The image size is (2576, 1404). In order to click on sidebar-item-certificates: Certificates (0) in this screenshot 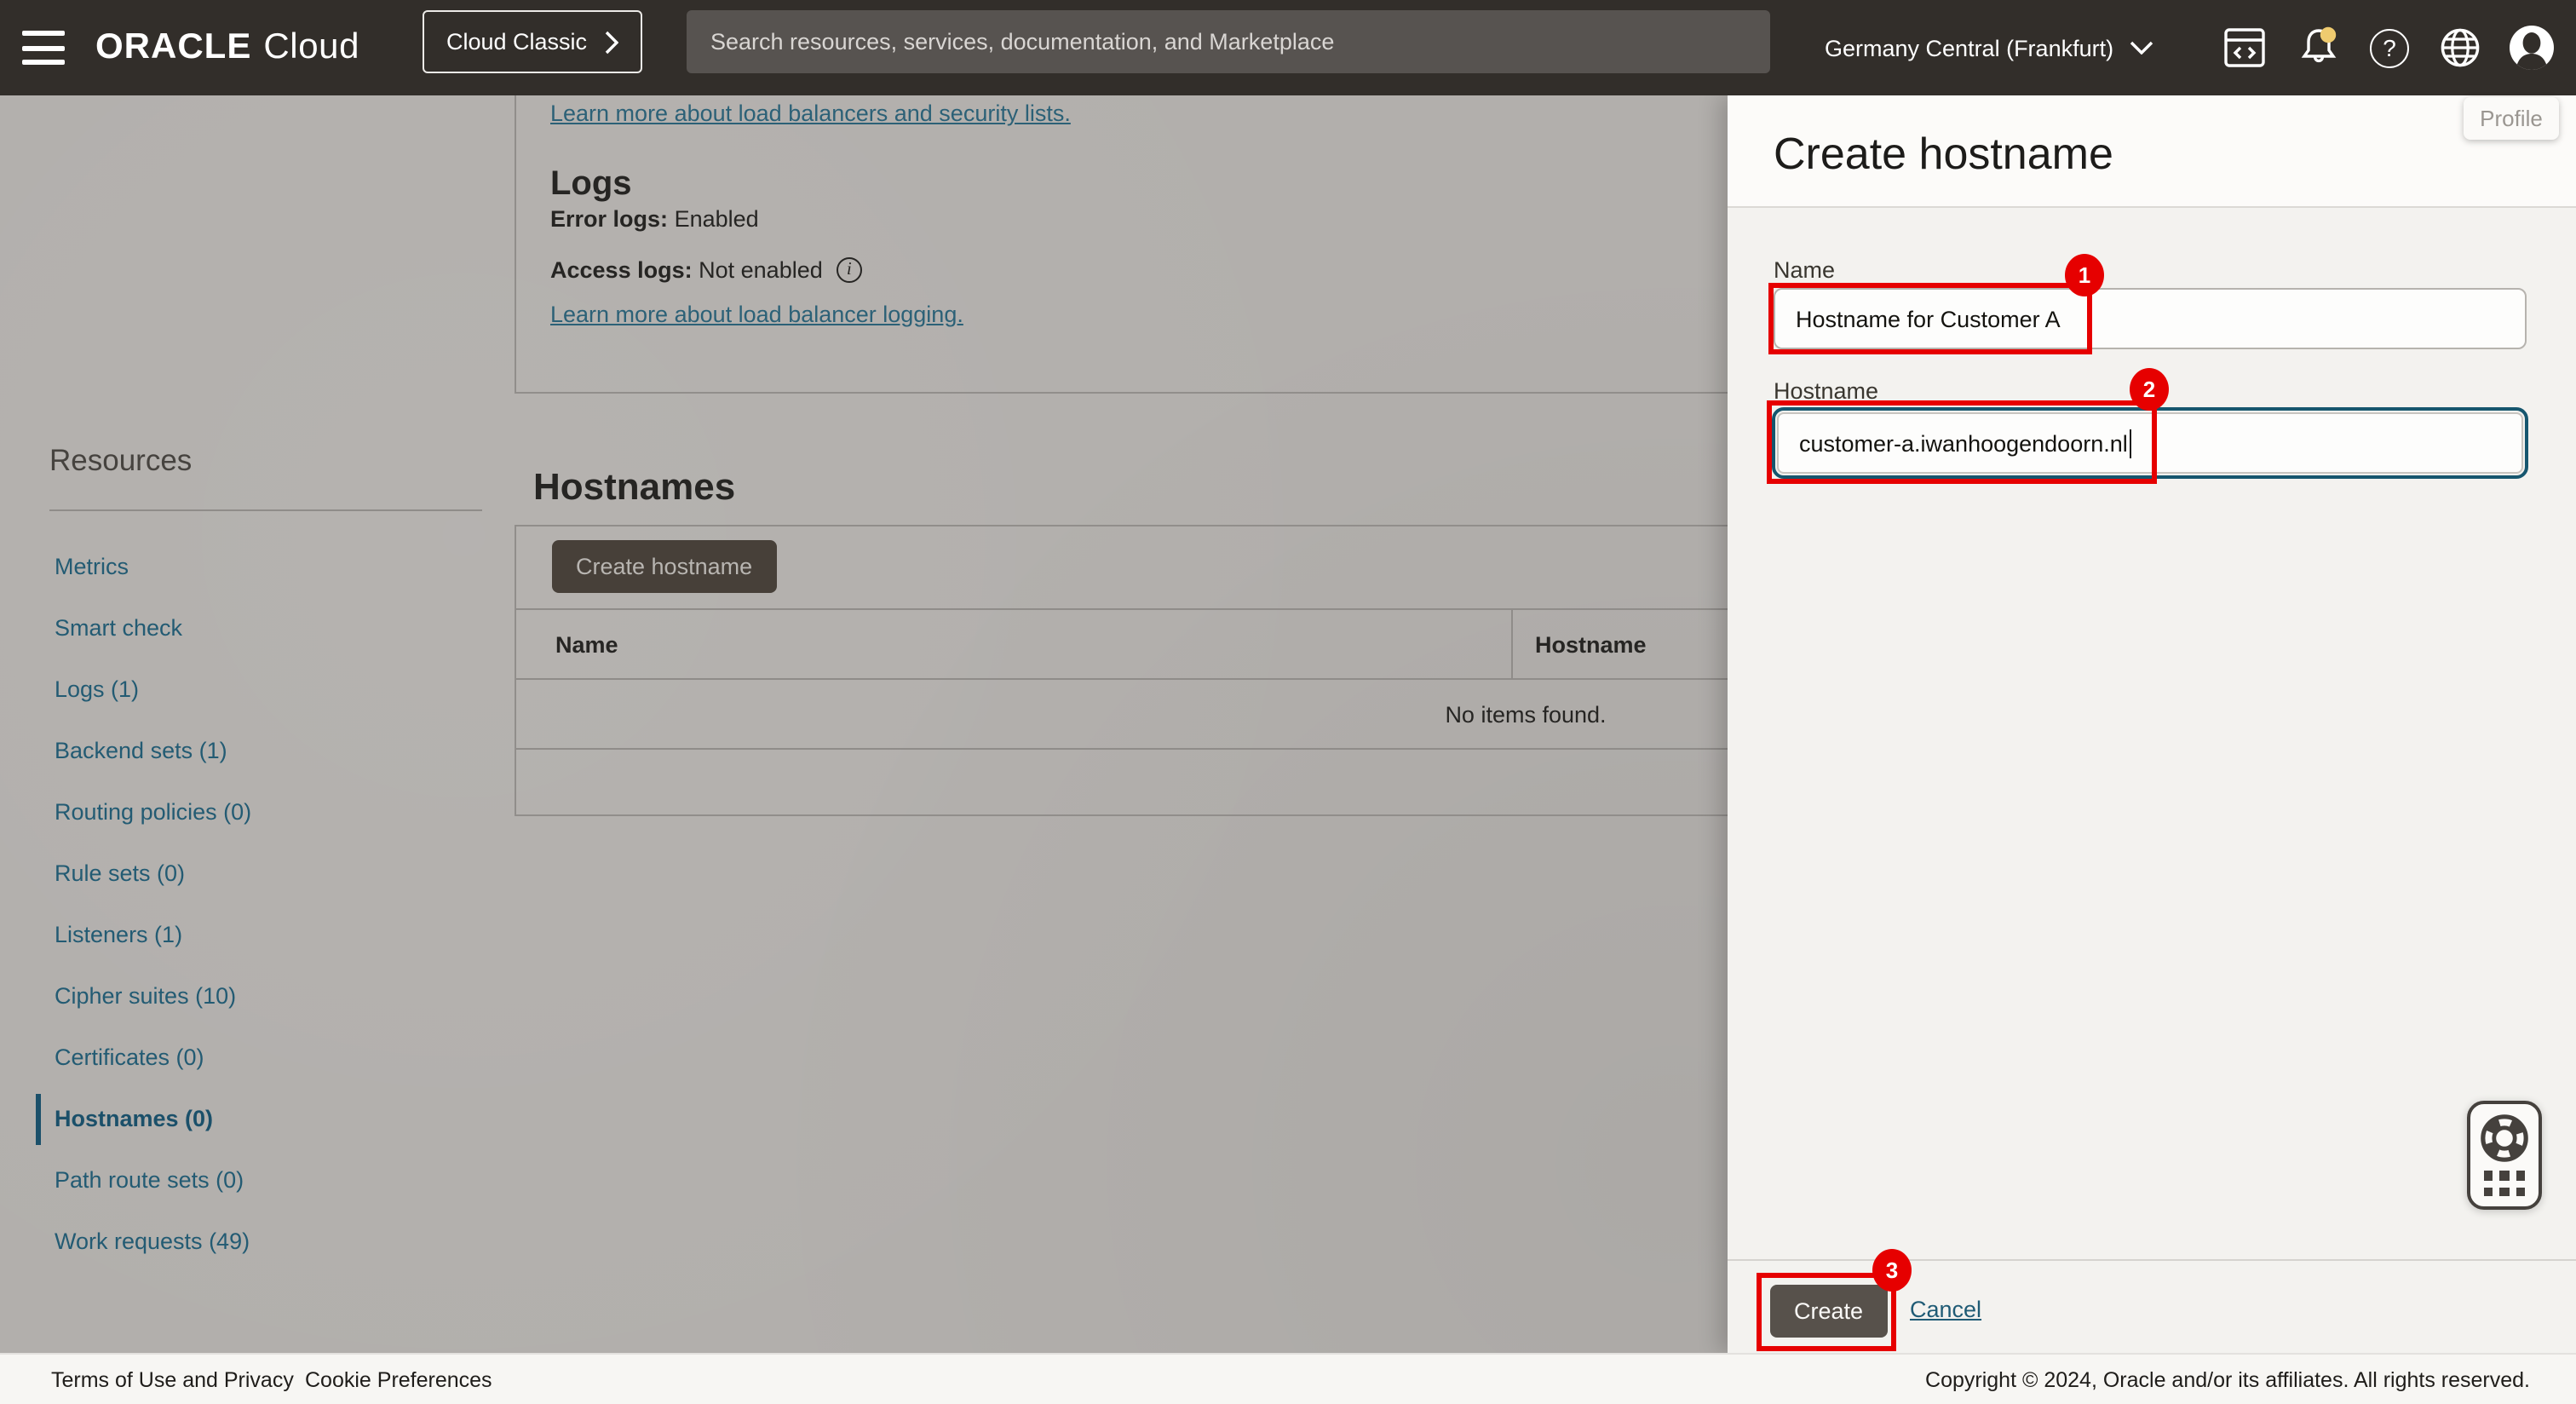, I will do `click(153, 1058)`.